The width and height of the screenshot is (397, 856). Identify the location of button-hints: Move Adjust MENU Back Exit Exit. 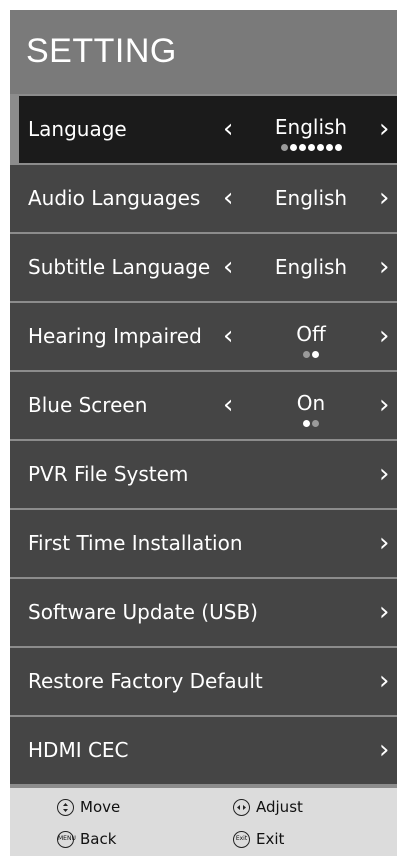
(203, 822).